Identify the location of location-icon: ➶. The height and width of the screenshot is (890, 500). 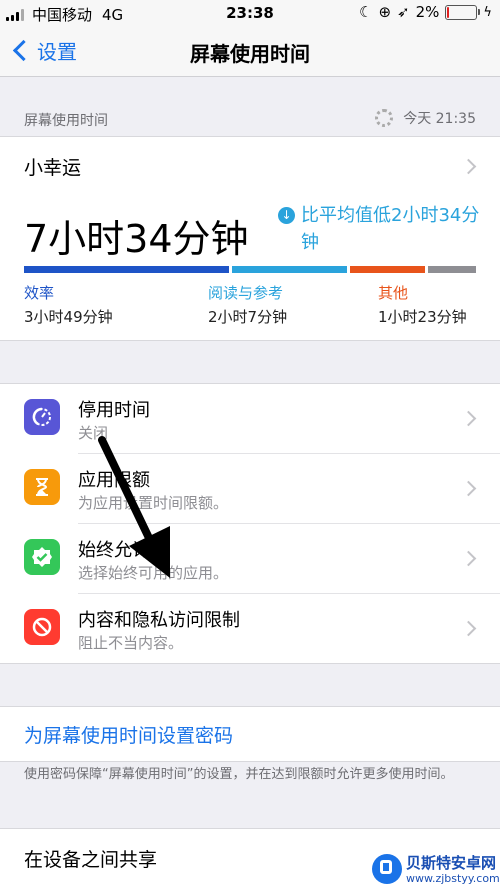
(403, 12).